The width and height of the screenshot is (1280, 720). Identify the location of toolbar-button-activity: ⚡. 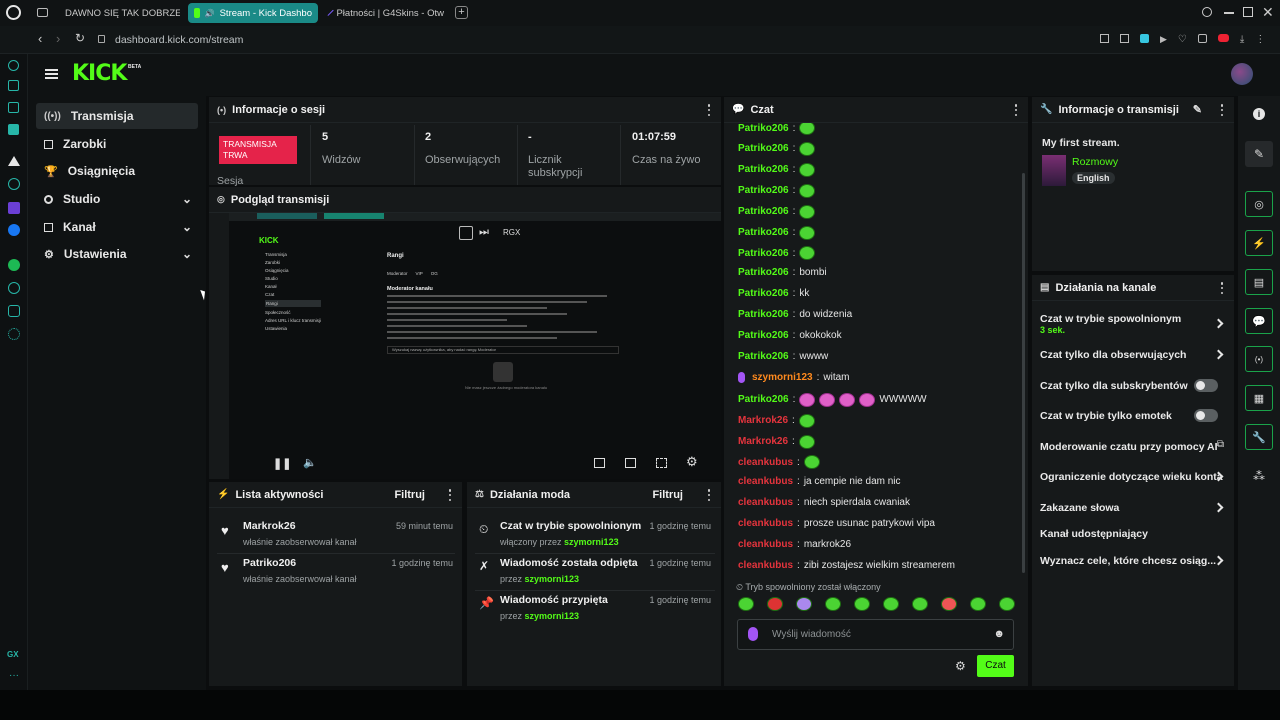
(1259, 243).